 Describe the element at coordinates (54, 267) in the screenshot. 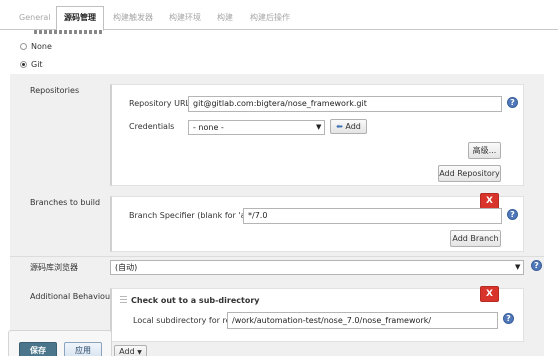

I see `repository-browser-label: 源码库浏览器` at that location.